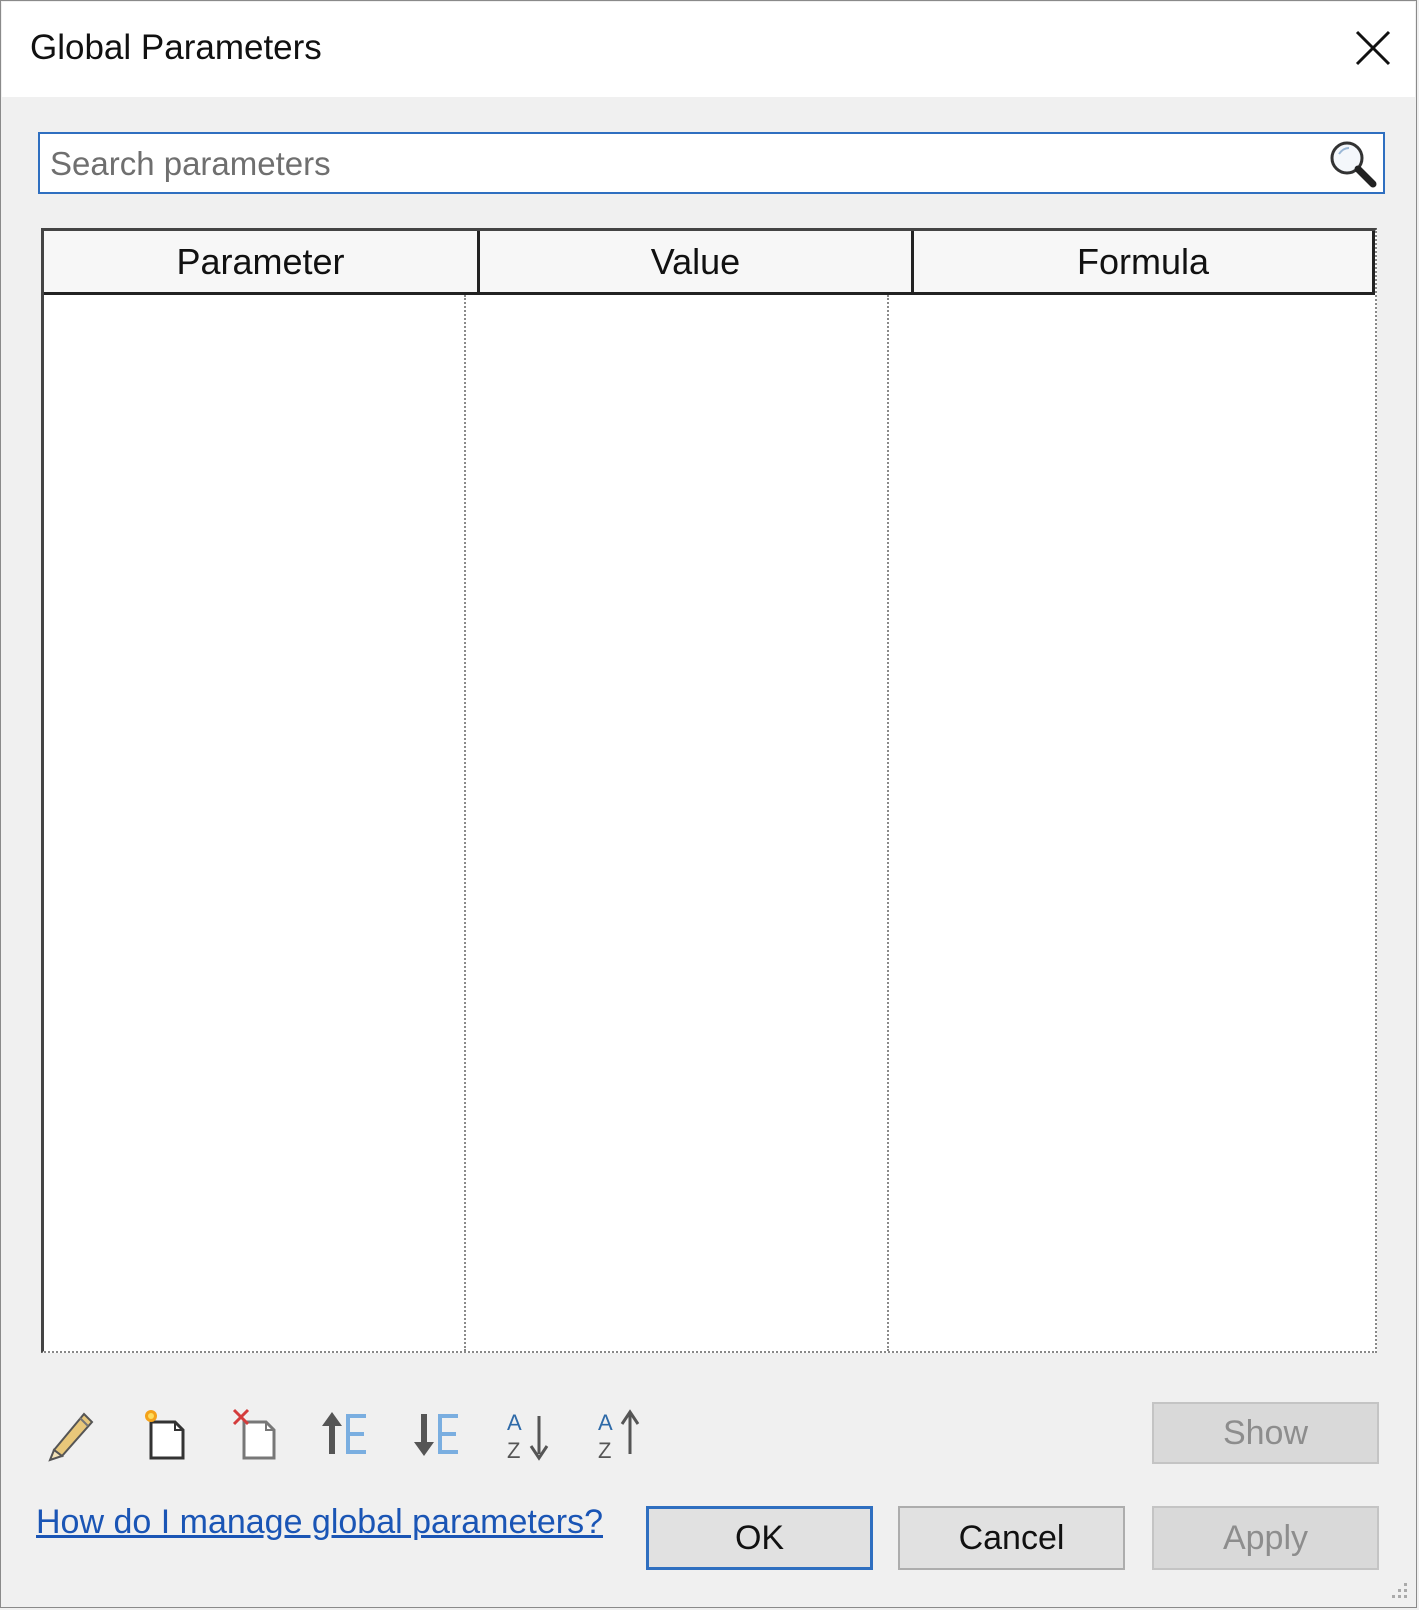 The width and height of the screenshot is (1419, 1610). Describe the element at coordinates (675, 164) in the screenshot. I see `search-input` at that location.